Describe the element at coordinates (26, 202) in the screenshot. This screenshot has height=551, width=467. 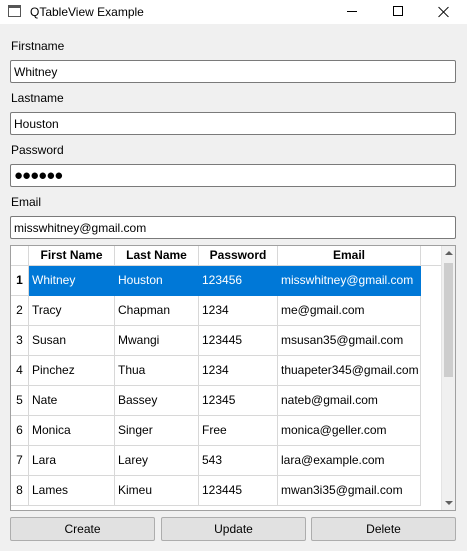
I see `email-label: Email` at that location.